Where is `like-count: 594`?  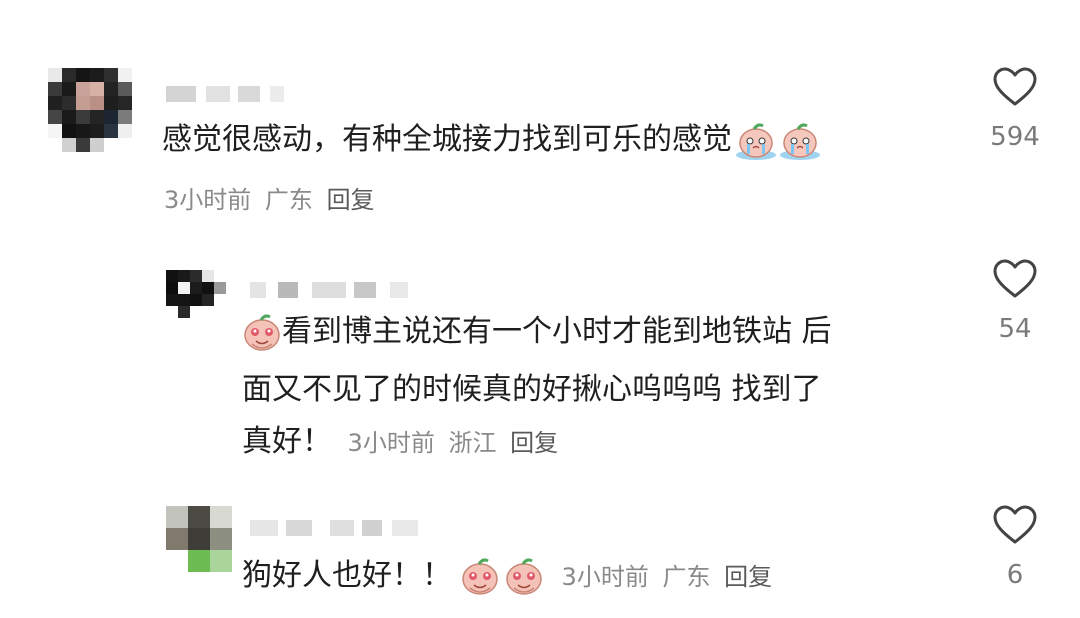 like-count: 594 is located at coordinates (1015, 137).